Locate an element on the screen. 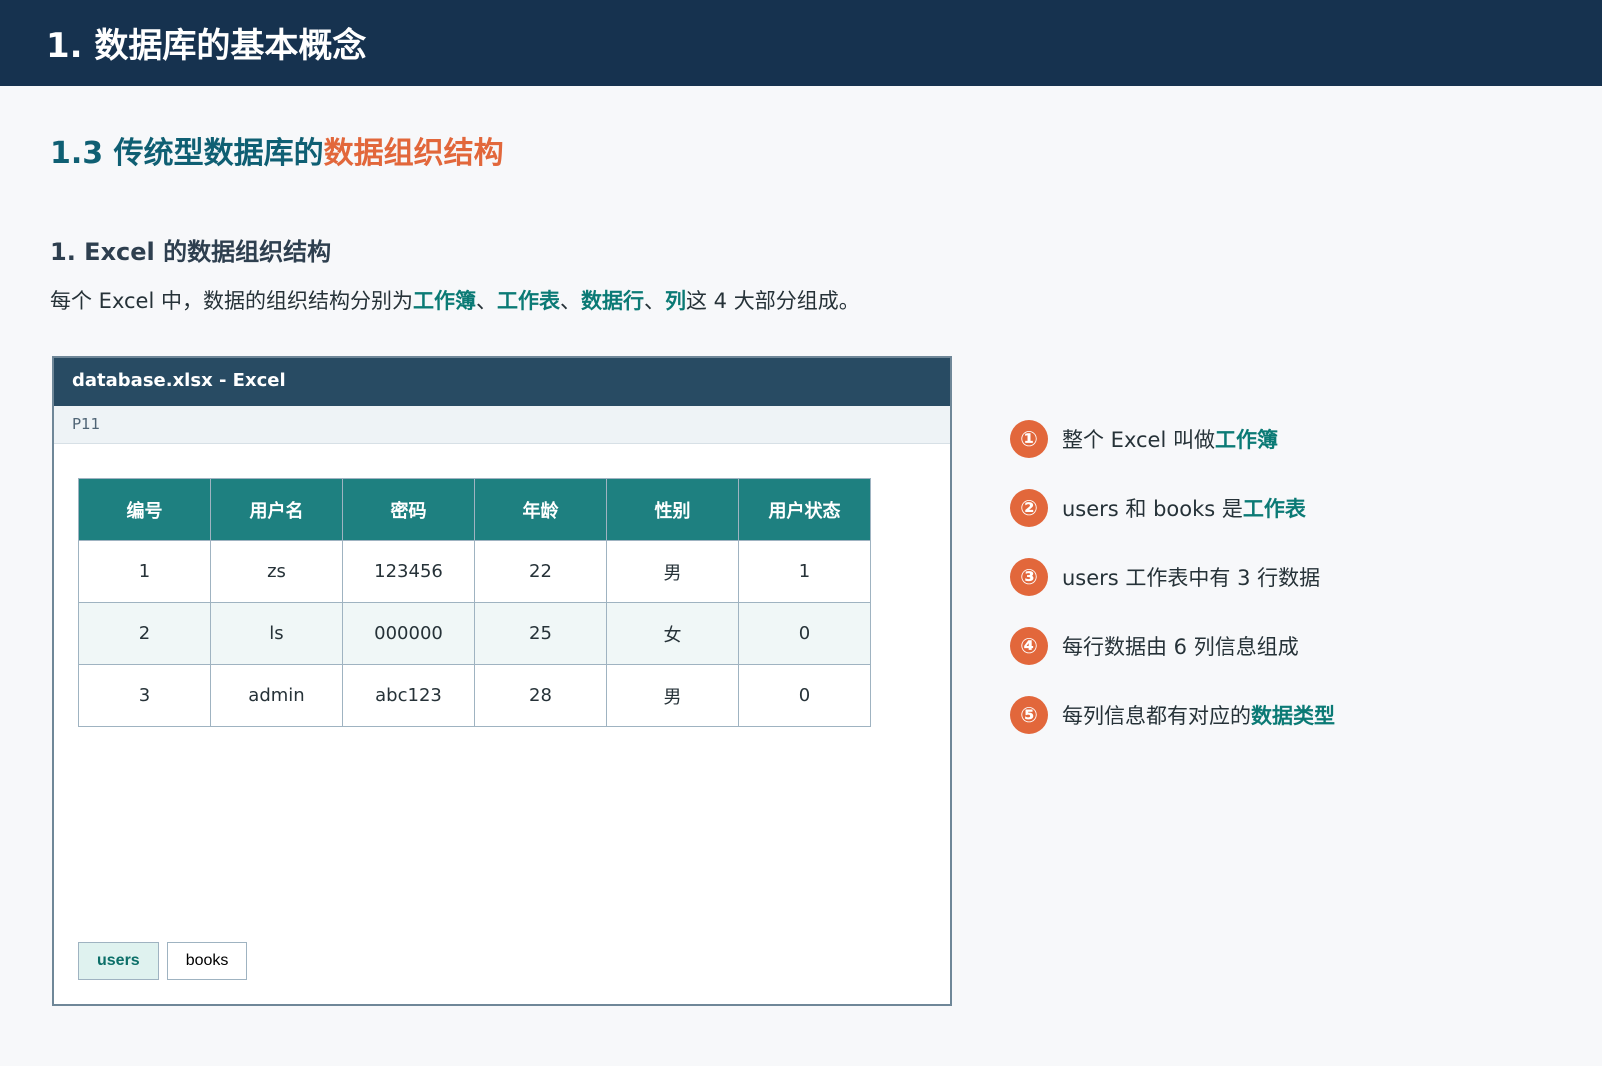  table-cell: 2 is located at coordinates (144, 633).